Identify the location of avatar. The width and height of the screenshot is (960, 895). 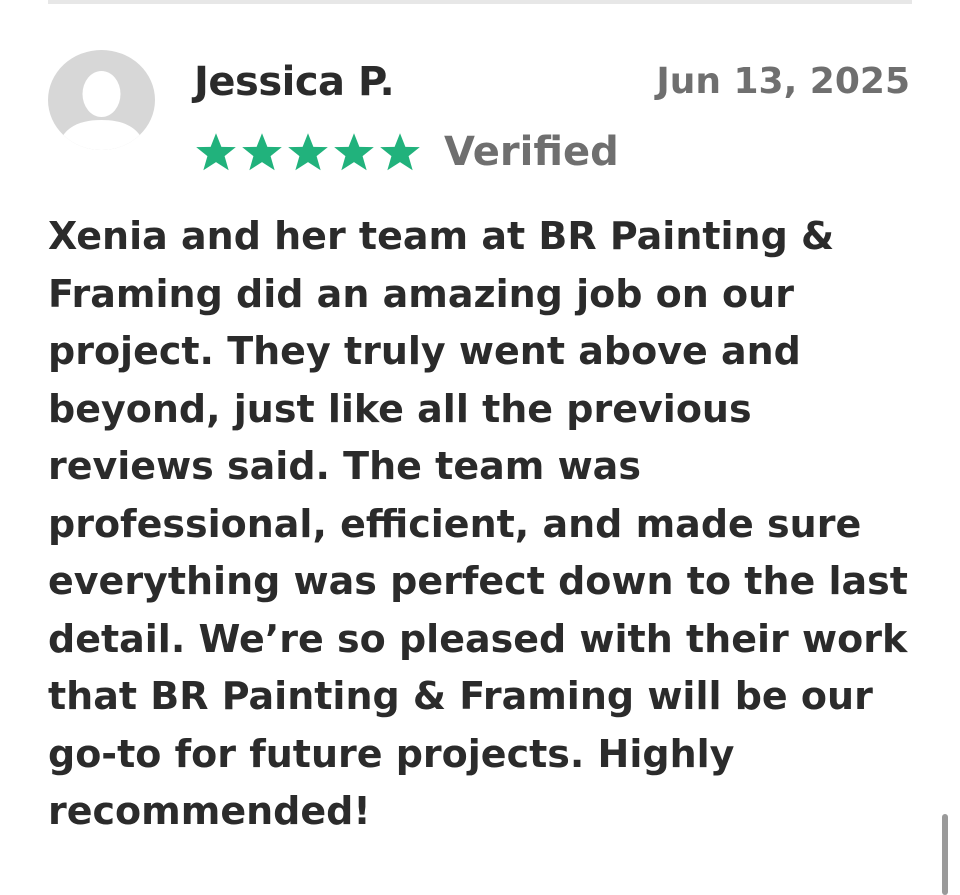
(101, 100).